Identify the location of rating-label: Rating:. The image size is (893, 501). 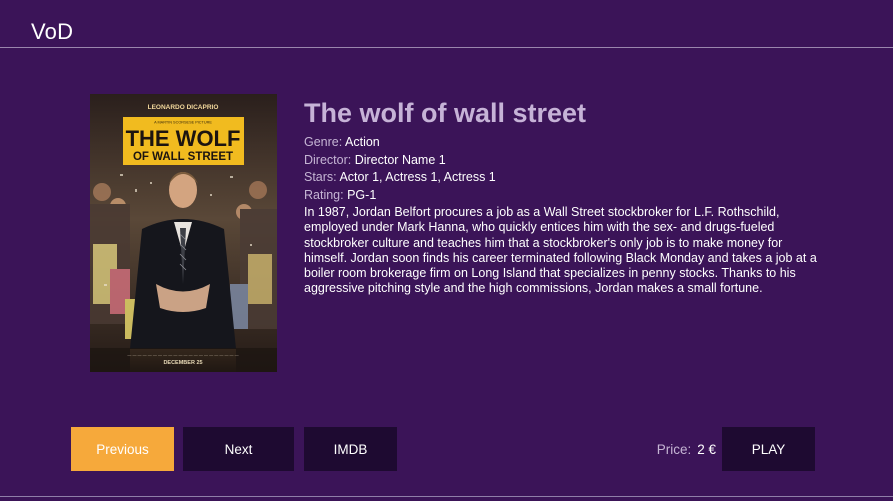
(324, 194).